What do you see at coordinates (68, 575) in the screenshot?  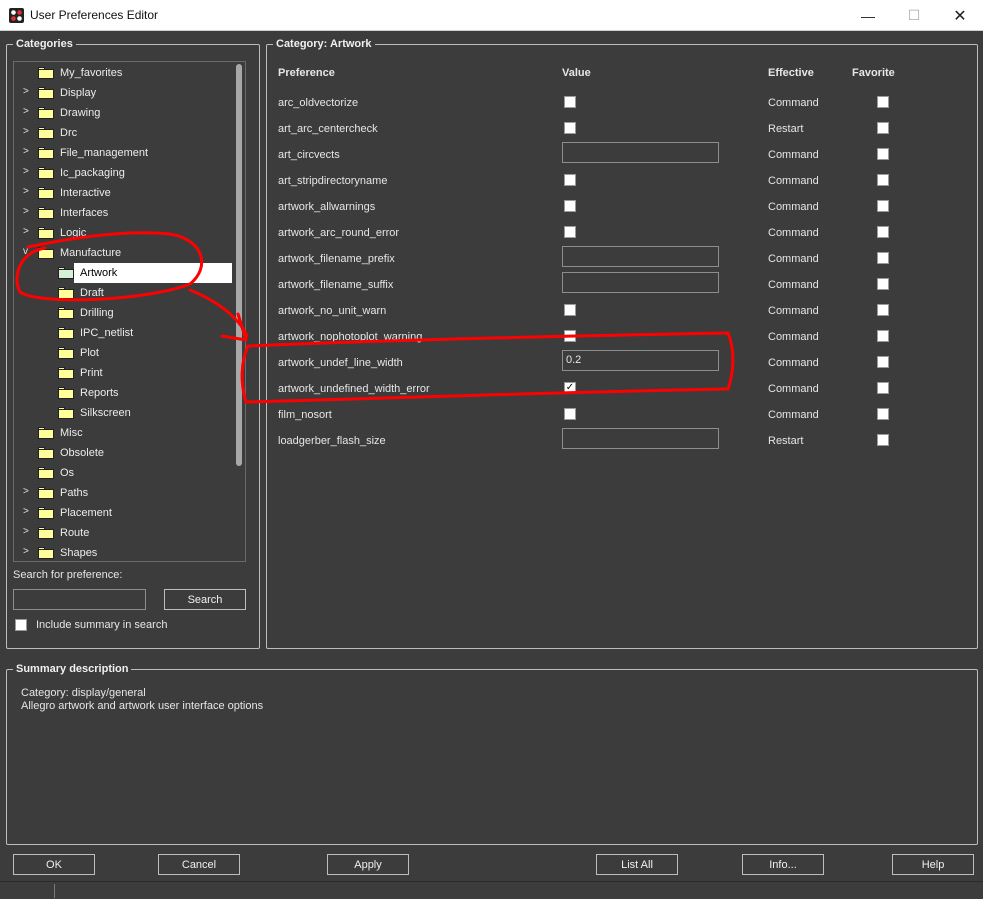 I see `search-label: Search for preference:` at bounding box center [68, 575].